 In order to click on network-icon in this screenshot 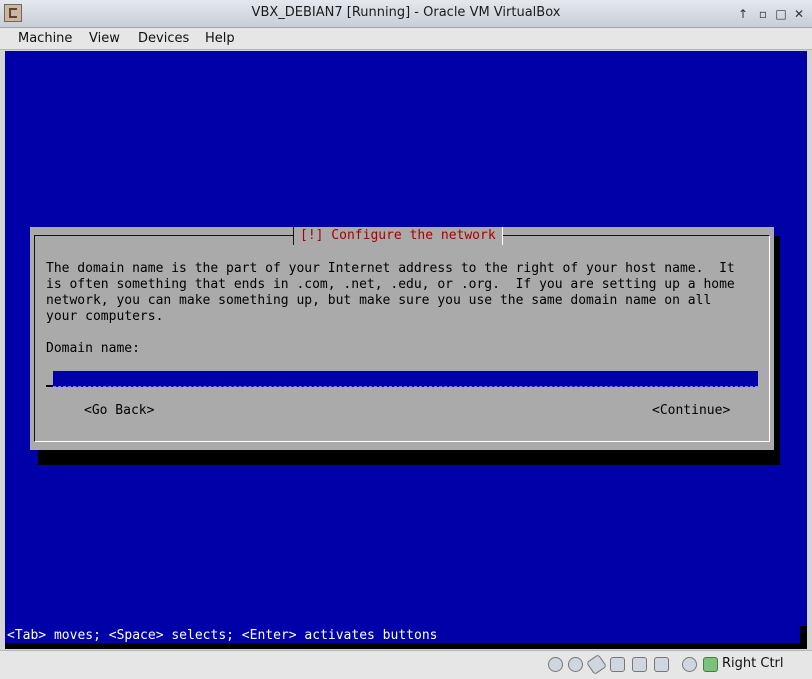, I will do `click(689, 664)`.